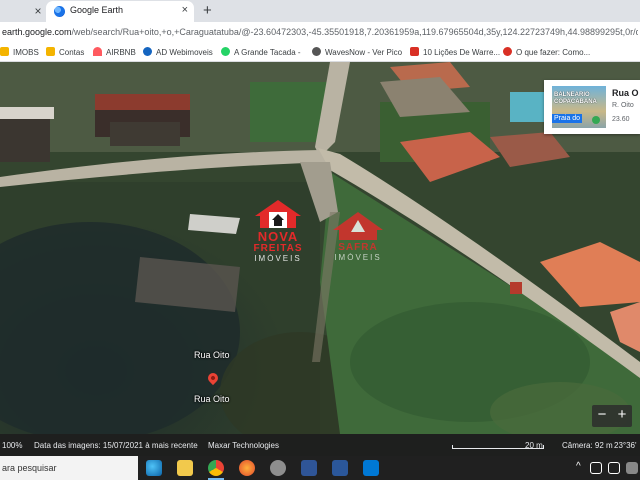 Image resolution: width=640 pixels, height=480 pixels. Describe the element at coordinates (316, 51) in the screenshot. I see `globe-icon` at that location.